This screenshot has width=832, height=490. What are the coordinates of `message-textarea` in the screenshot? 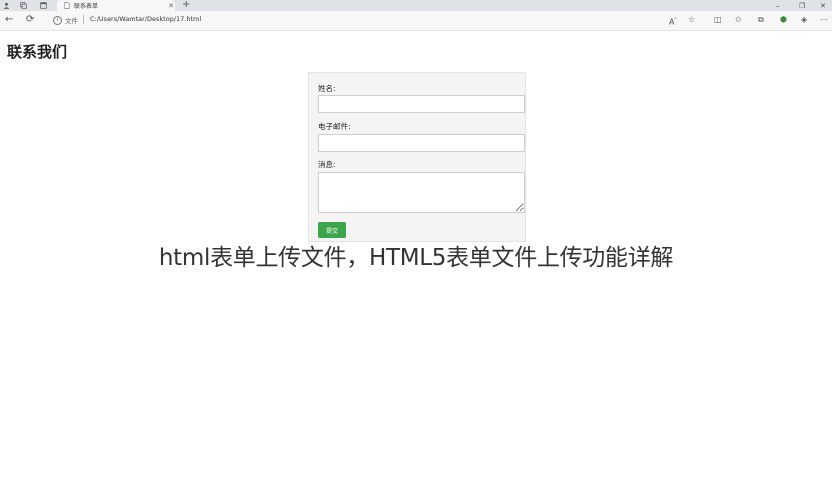 It's located at (421, 192).